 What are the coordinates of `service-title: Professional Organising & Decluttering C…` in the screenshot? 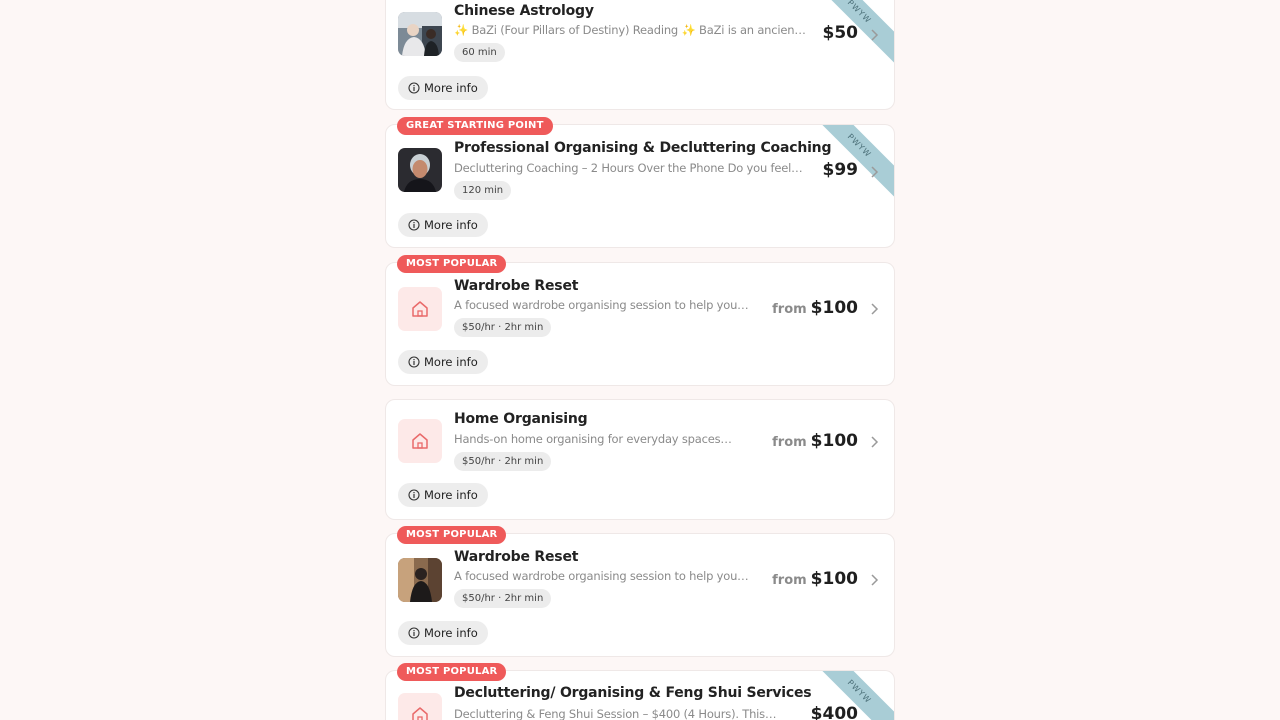 It's located at (643, 148).